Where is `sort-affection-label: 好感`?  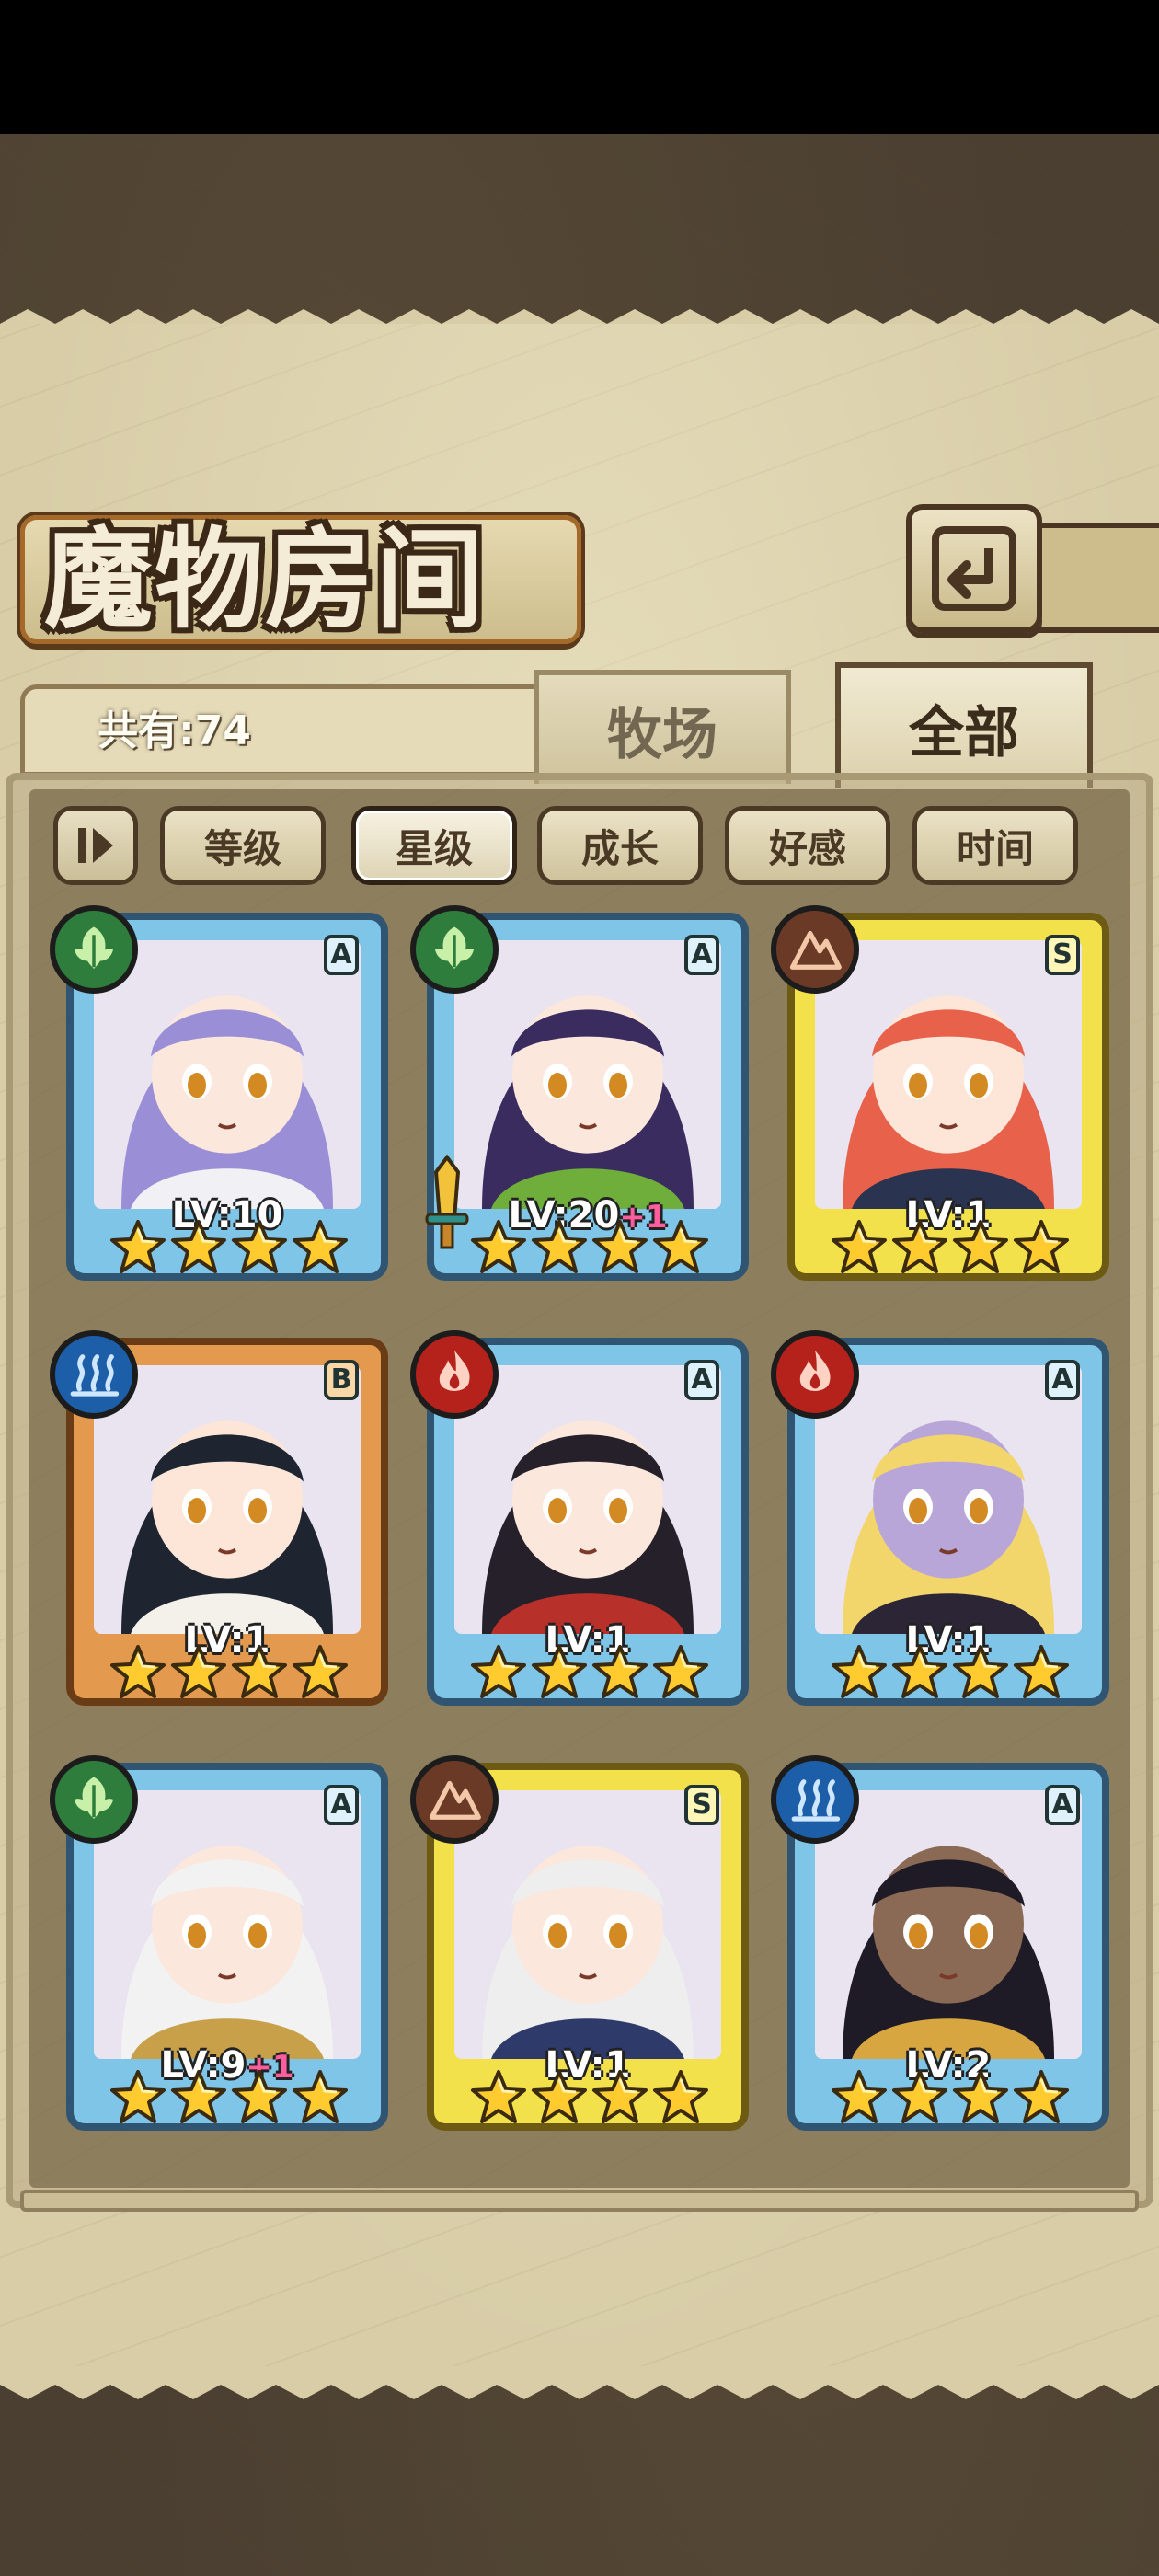
sort-affection-label: 好感 is located at coordinates (807, 848).